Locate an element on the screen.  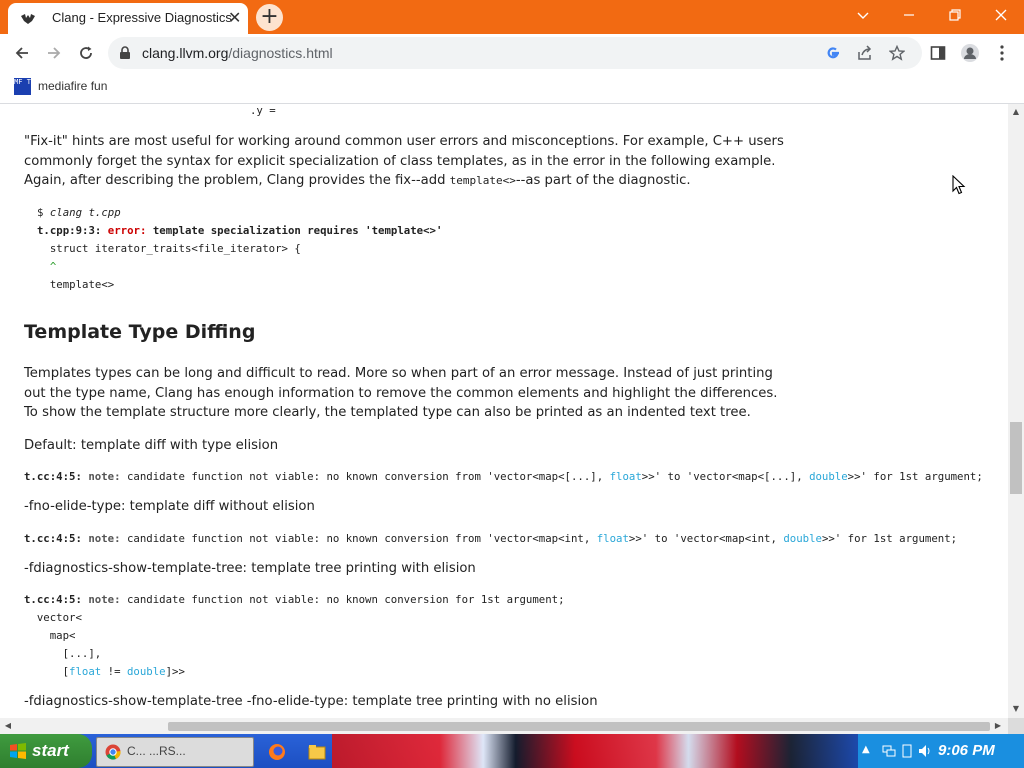
browser-tab-active: Clang - Expressive Diagnostics ✕ is located at coordinates (128, 18).